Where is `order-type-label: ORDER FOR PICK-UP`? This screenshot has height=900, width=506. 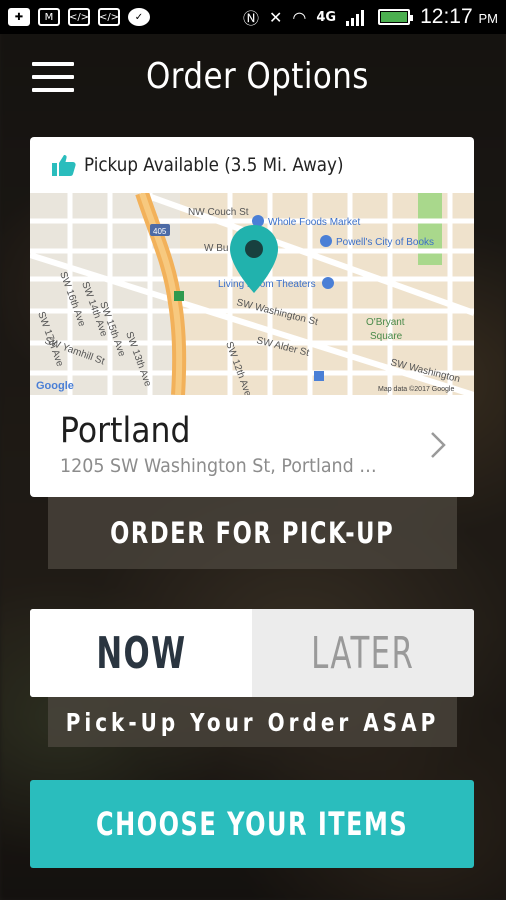
order-type-label: ORDER FOR PICK-UP is located at coordinates (252, 533).